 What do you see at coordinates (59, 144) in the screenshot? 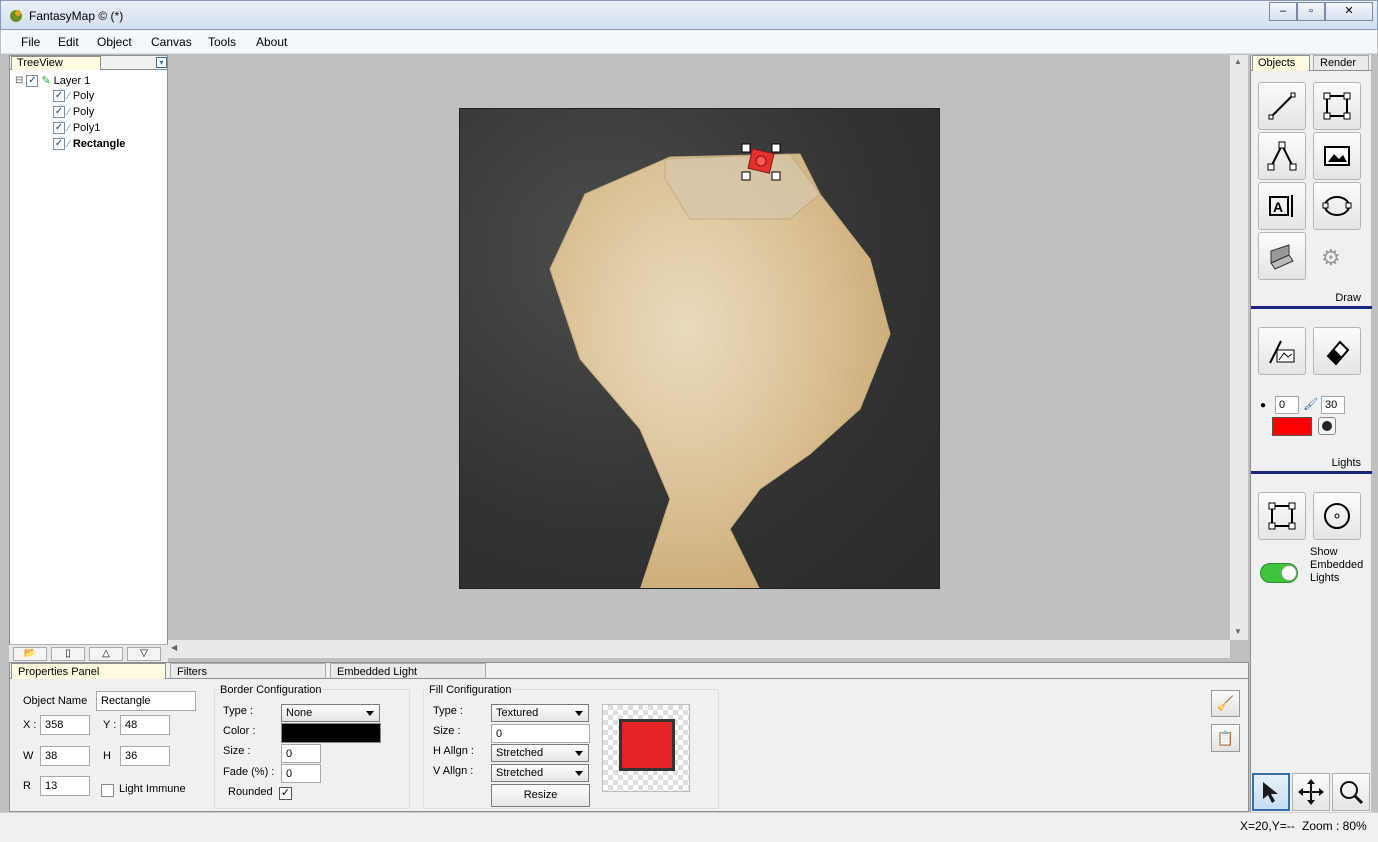
I see `checkbox-rectangle: ✓` at bounding box center [59, 144].